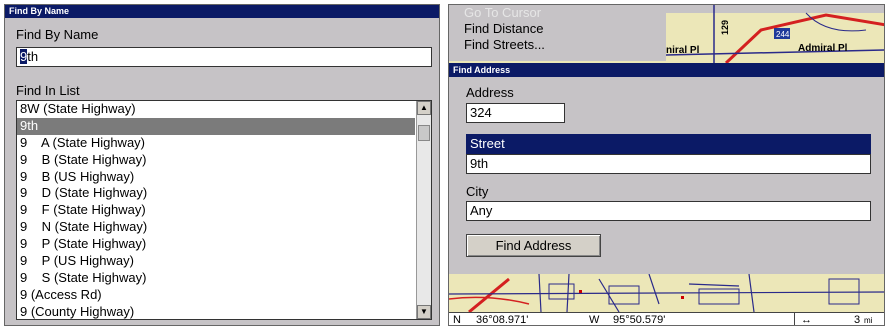  Describe the element at coordinates (424, 312) in the screenshot. I see `scroll-down-icon: ▼` at that location.